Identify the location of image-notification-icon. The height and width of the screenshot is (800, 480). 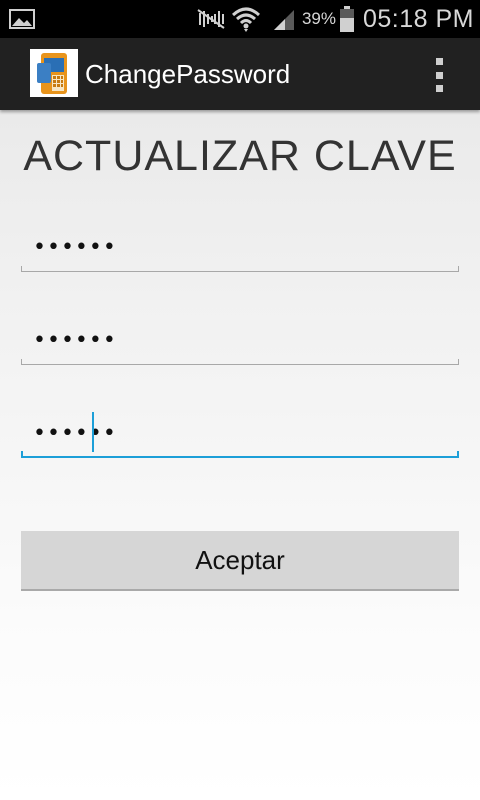
(22, 19).